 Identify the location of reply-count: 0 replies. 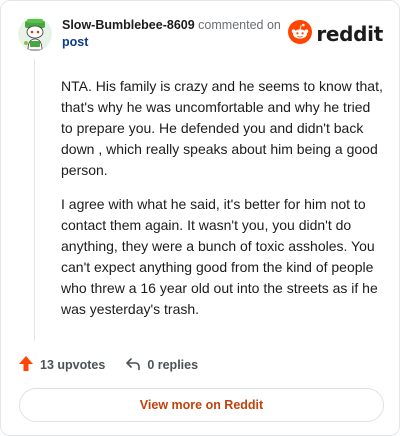
(173, 365).